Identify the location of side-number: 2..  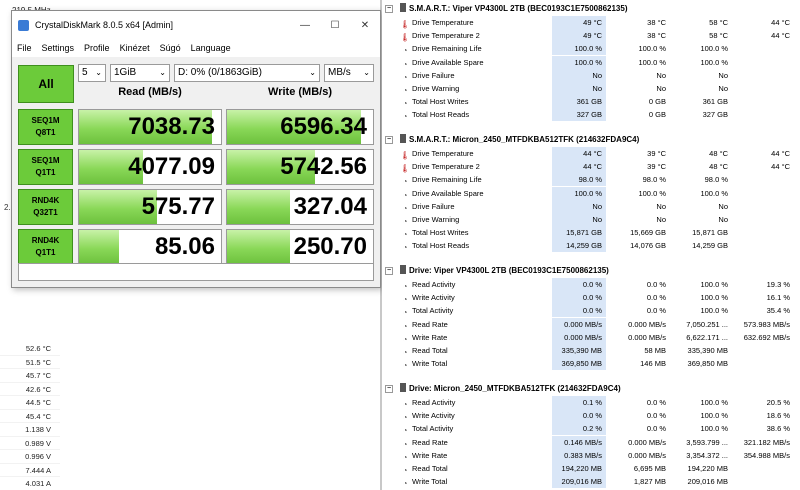
(7, 207).